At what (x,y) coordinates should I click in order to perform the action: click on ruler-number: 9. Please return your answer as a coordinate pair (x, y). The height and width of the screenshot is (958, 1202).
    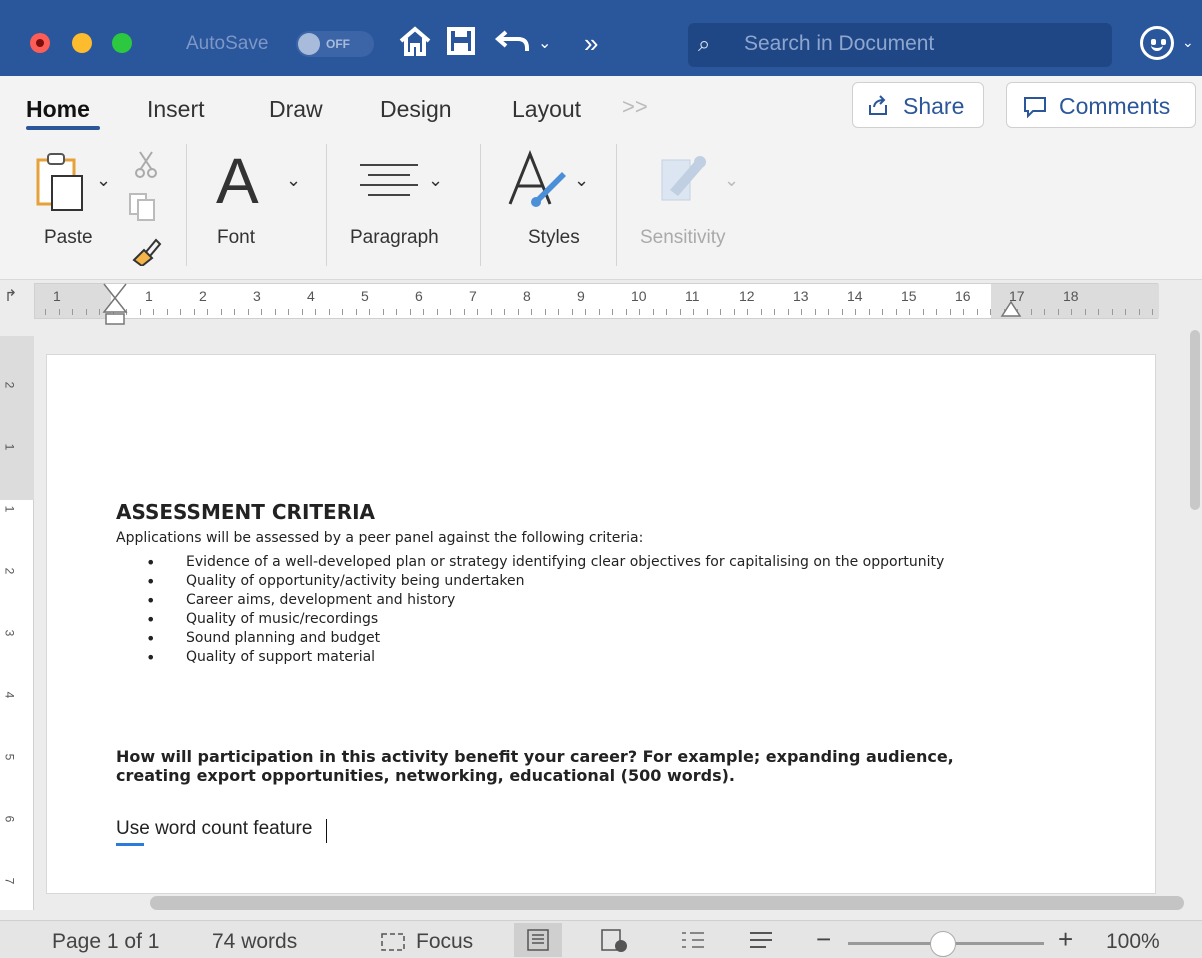
    Looking at the image, I should click on (581, 296).